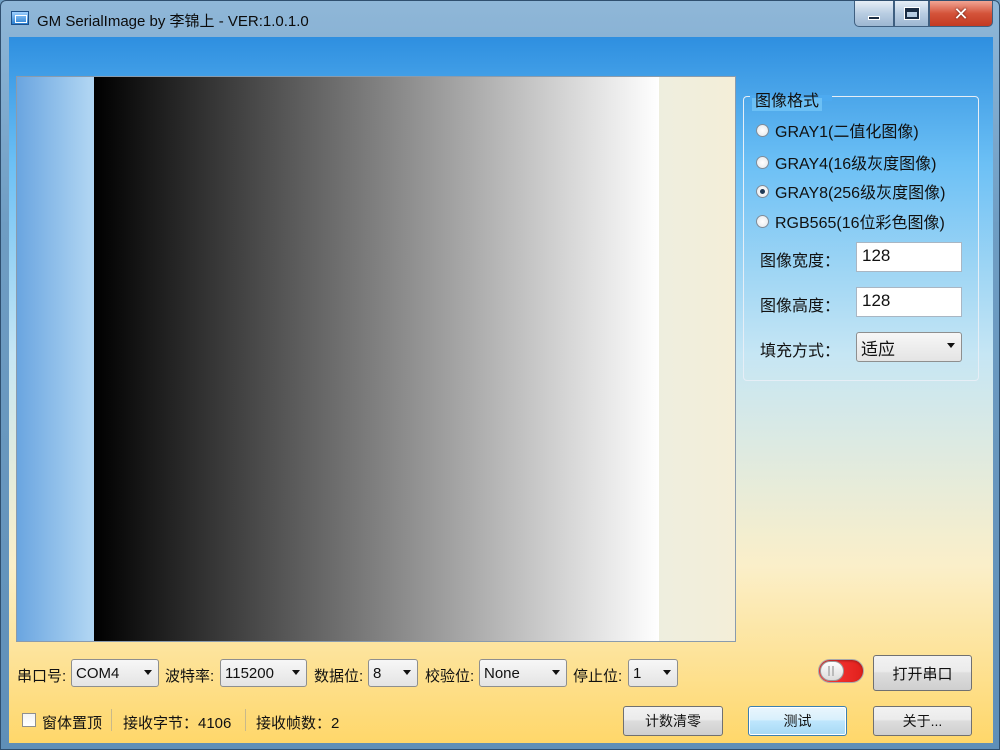 This screenshot has width=1000, height=750. I want to click on stopbits-value: 1, so click(637, 673).